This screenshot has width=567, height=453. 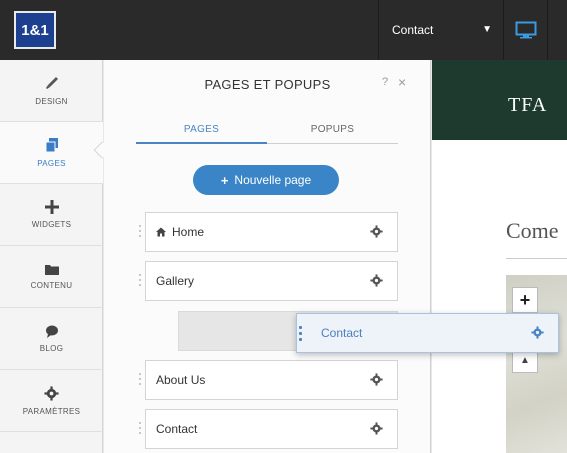 What do you see at coordinates (427, 333) in the screenshot?
I see `dragged-page-item: Contact` at bounding box center [427, 333].